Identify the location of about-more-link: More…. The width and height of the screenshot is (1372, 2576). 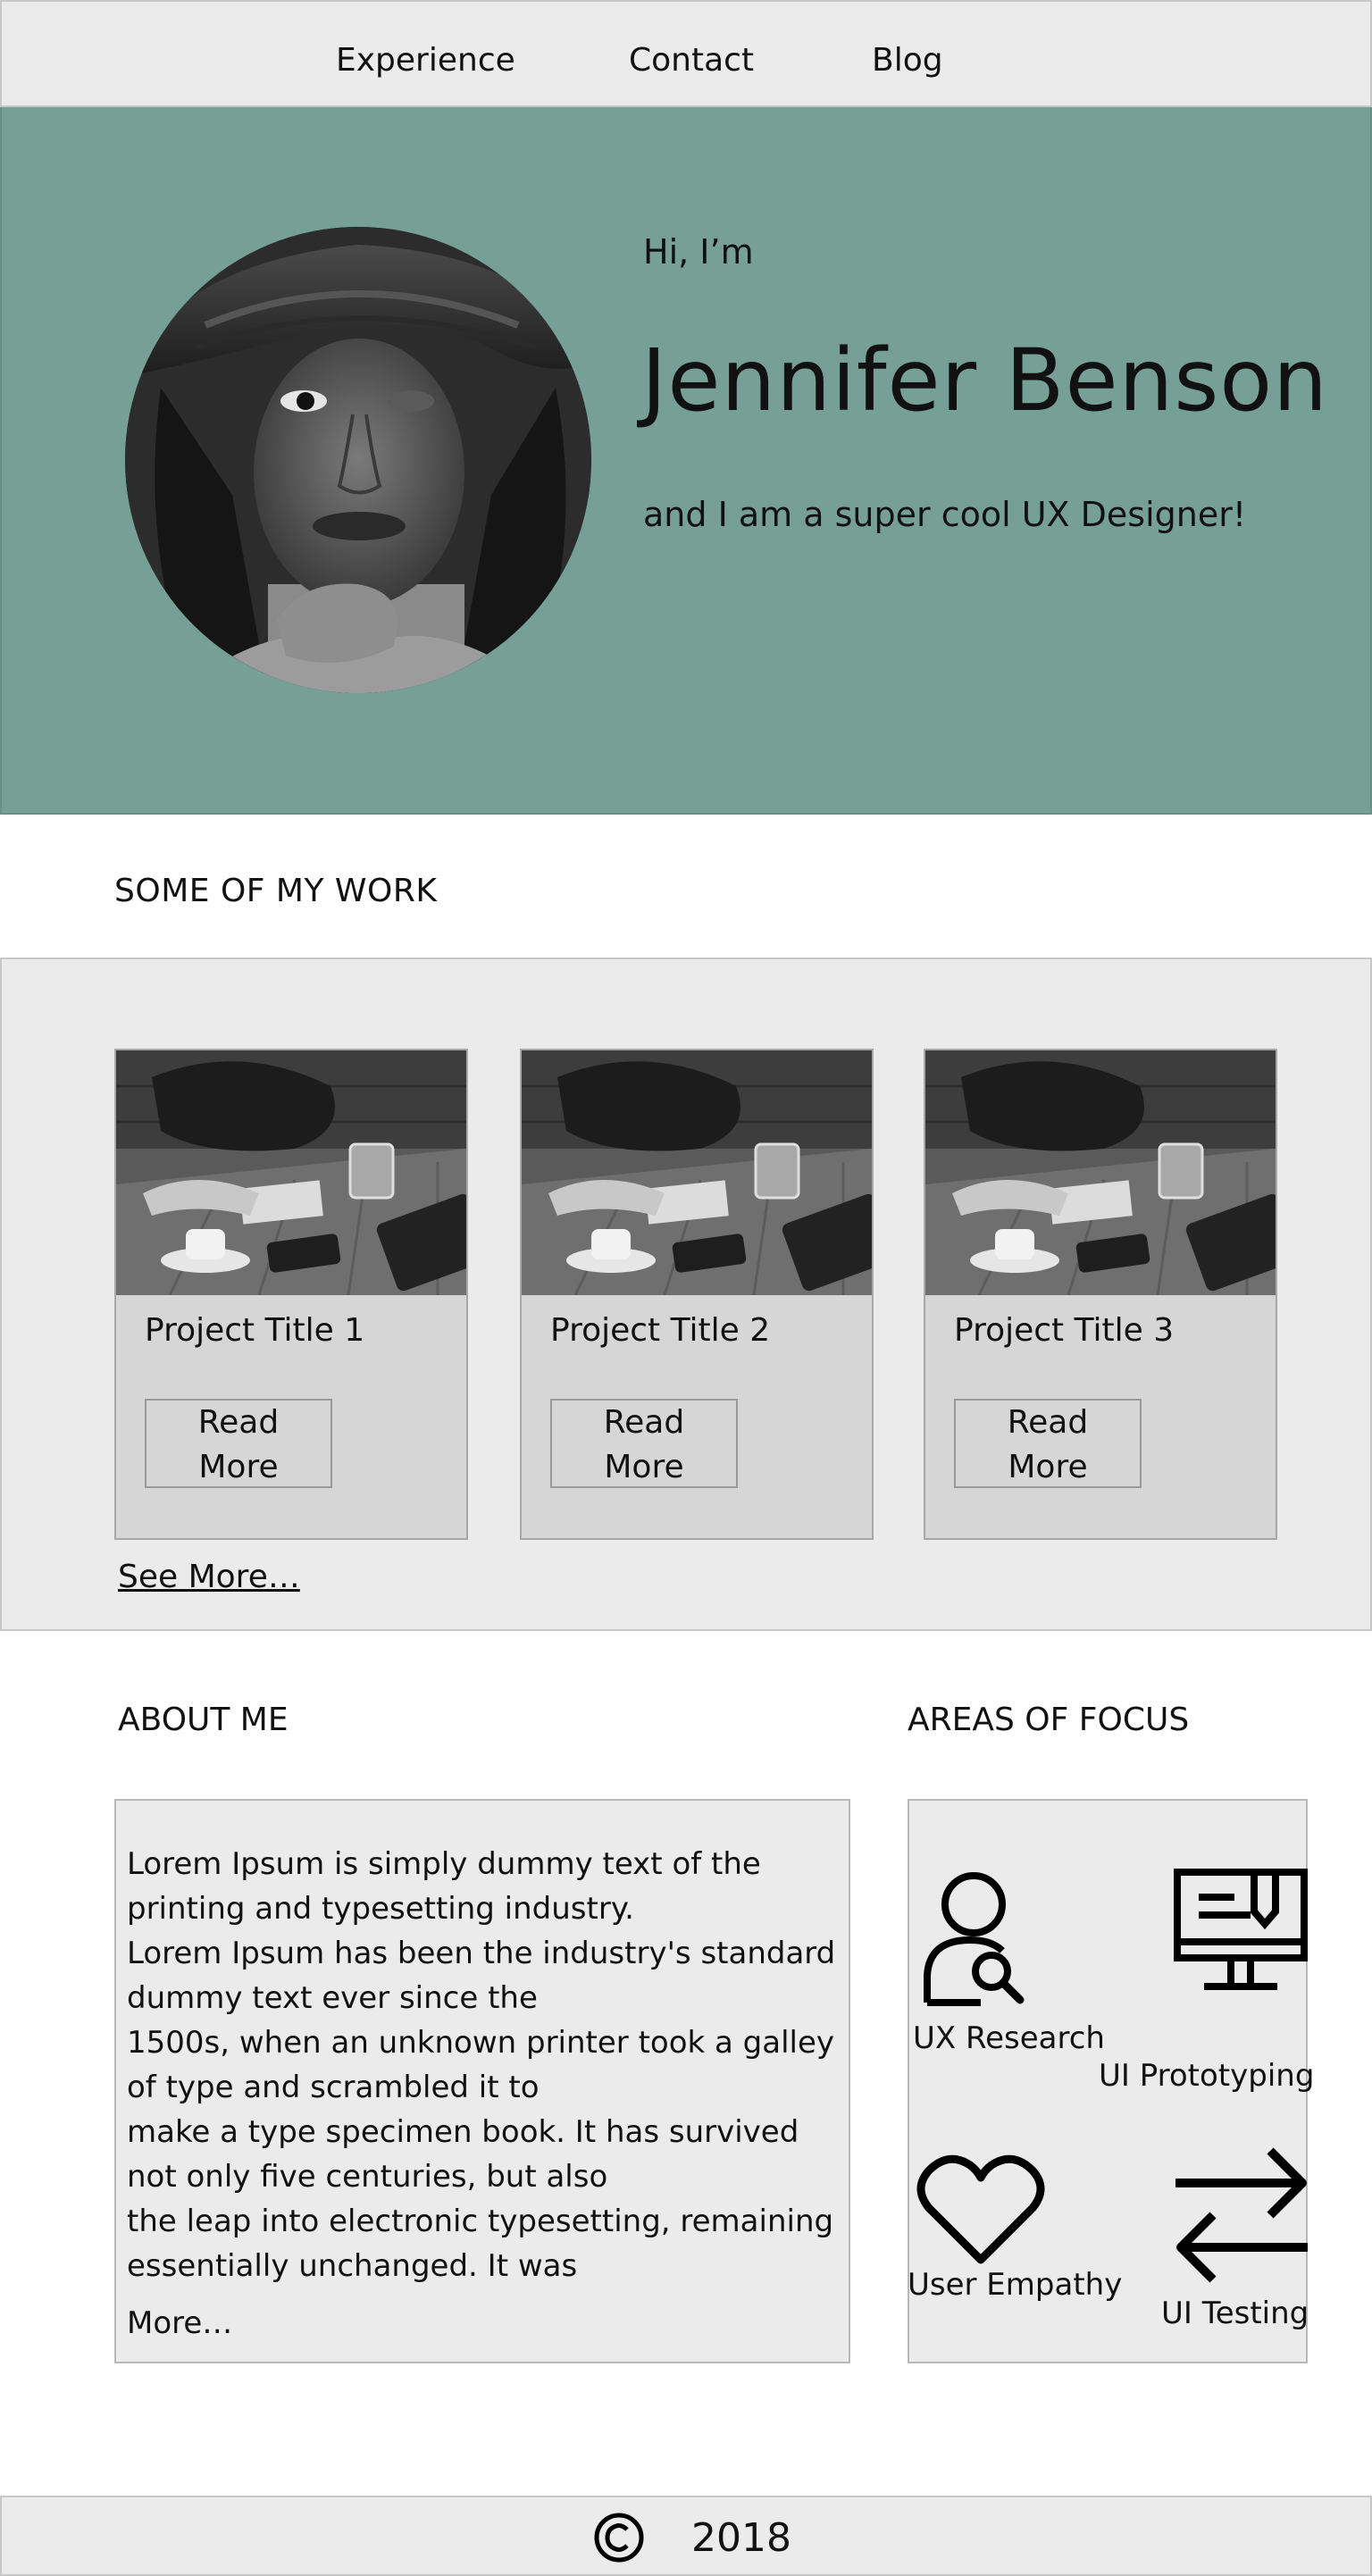
(179, 2324).